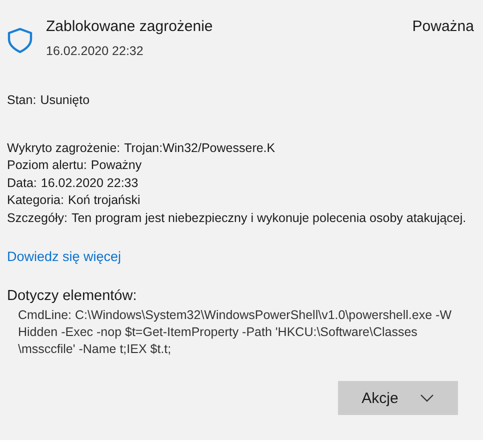  What do you see at coordinates (95, 51) in the screenshot?
I see `threat-date: 16.02.2020 22:32` at bounding box center [95, 51].